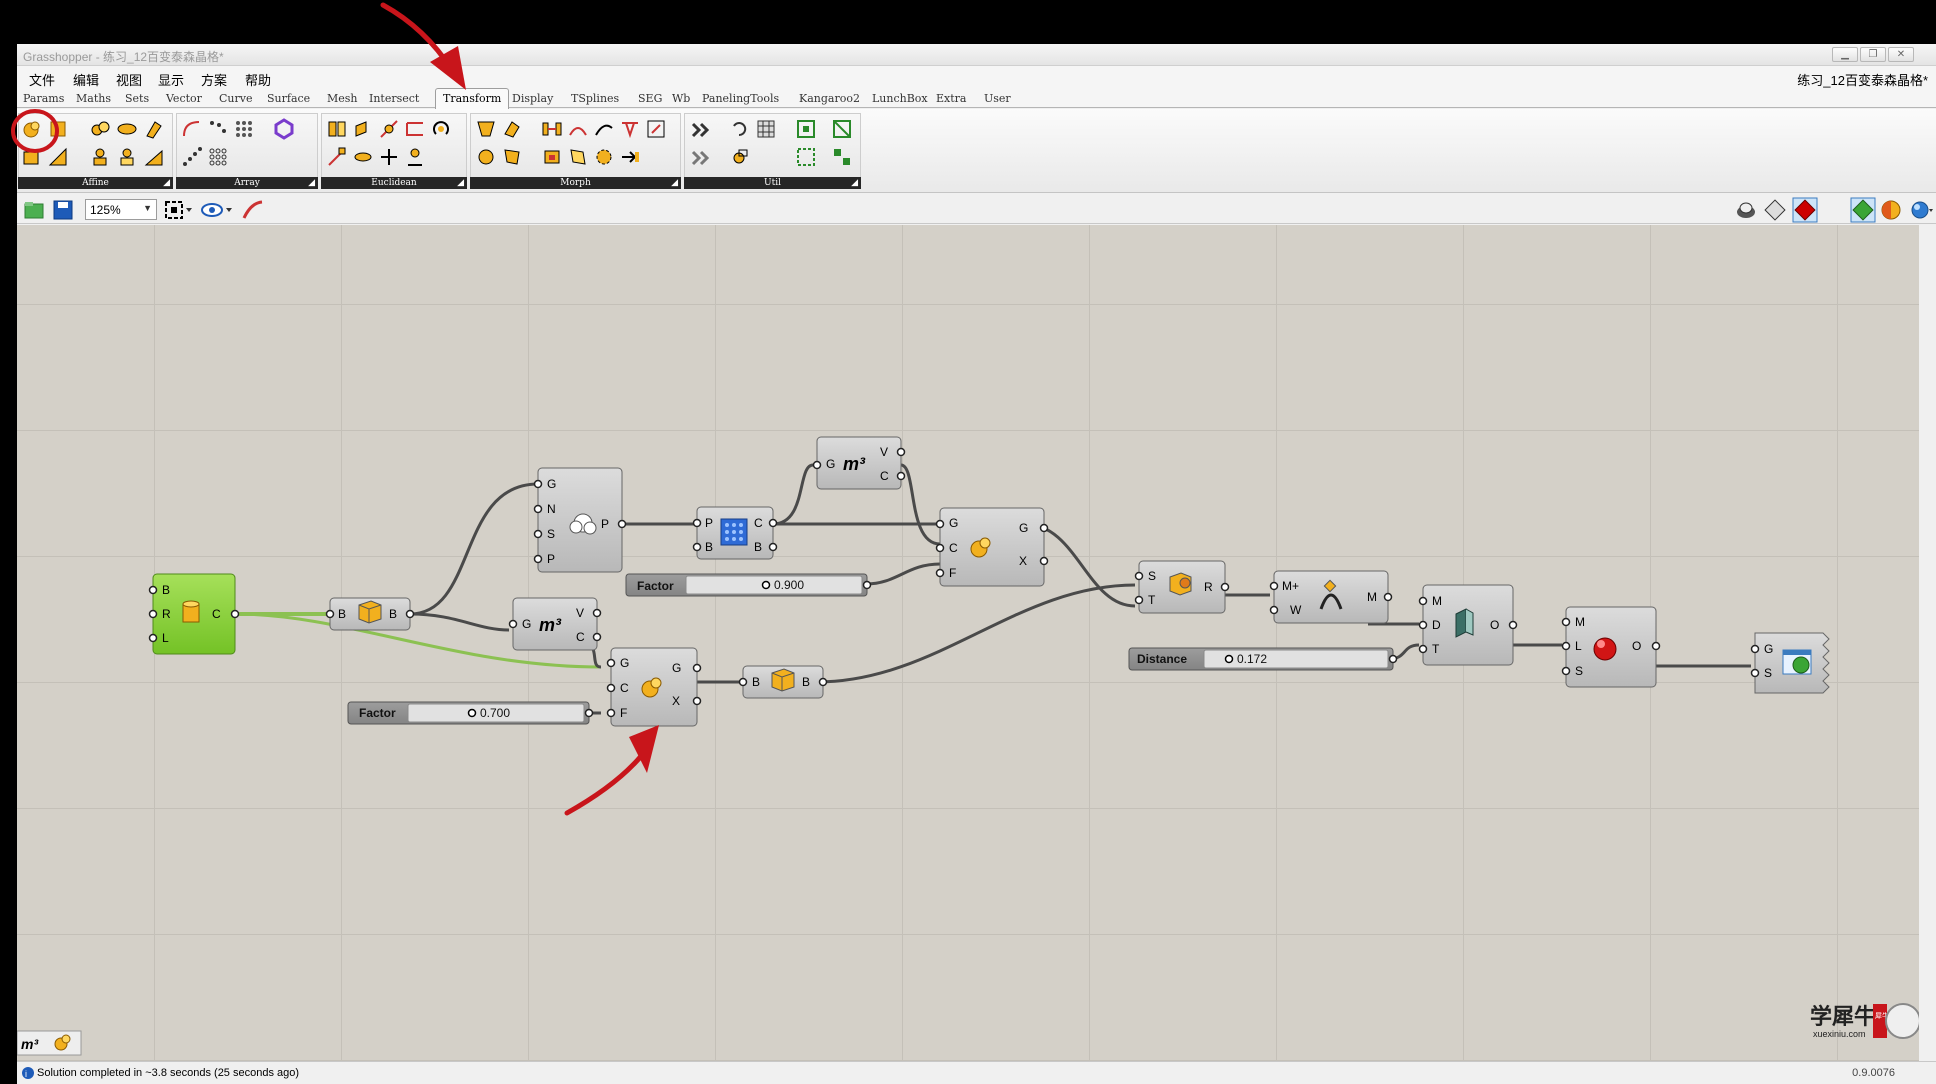 The height and width of the screenshot is (1084, 1936). I want to click on bounding-box-node-1: B B, so click(370, 614).